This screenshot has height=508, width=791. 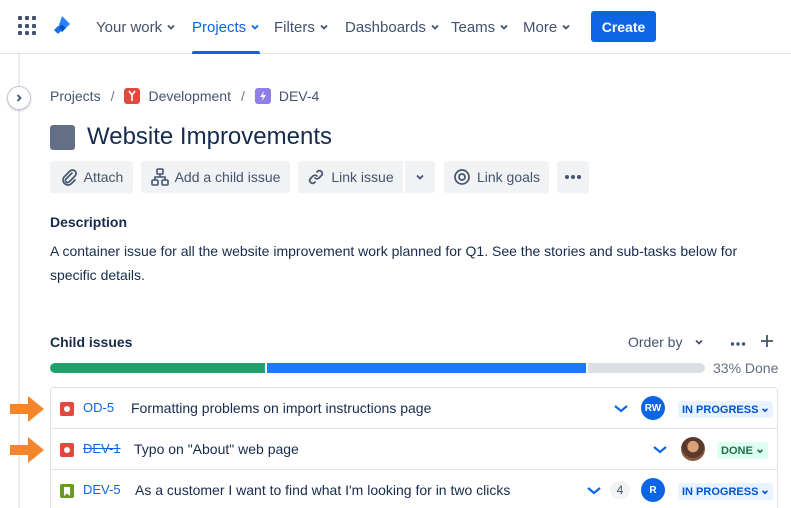 What do you see at coordinates (67, 491) in the screenshot?
I see `story-icon` at bounding box center [67, 491].